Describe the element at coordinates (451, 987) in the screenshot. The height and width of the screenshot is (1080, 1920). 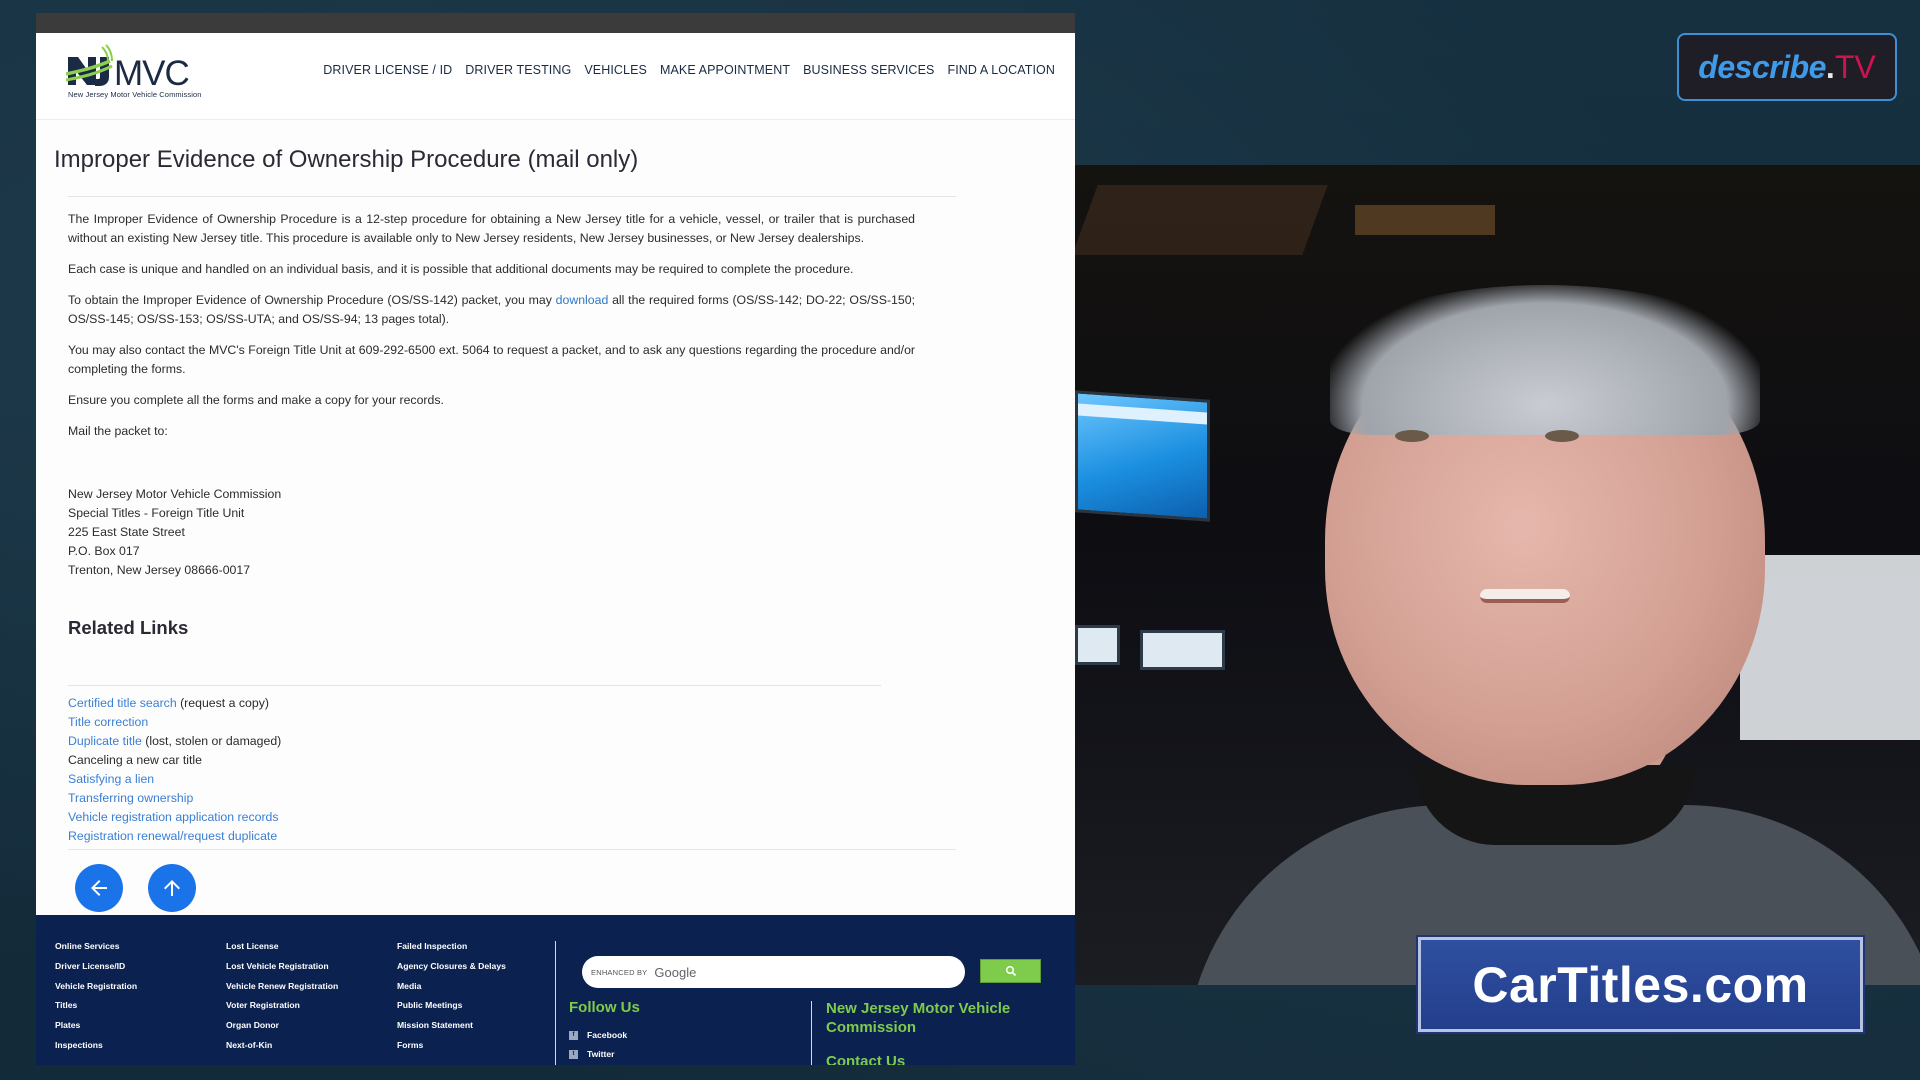
I see `footer-link: Media` at that location.